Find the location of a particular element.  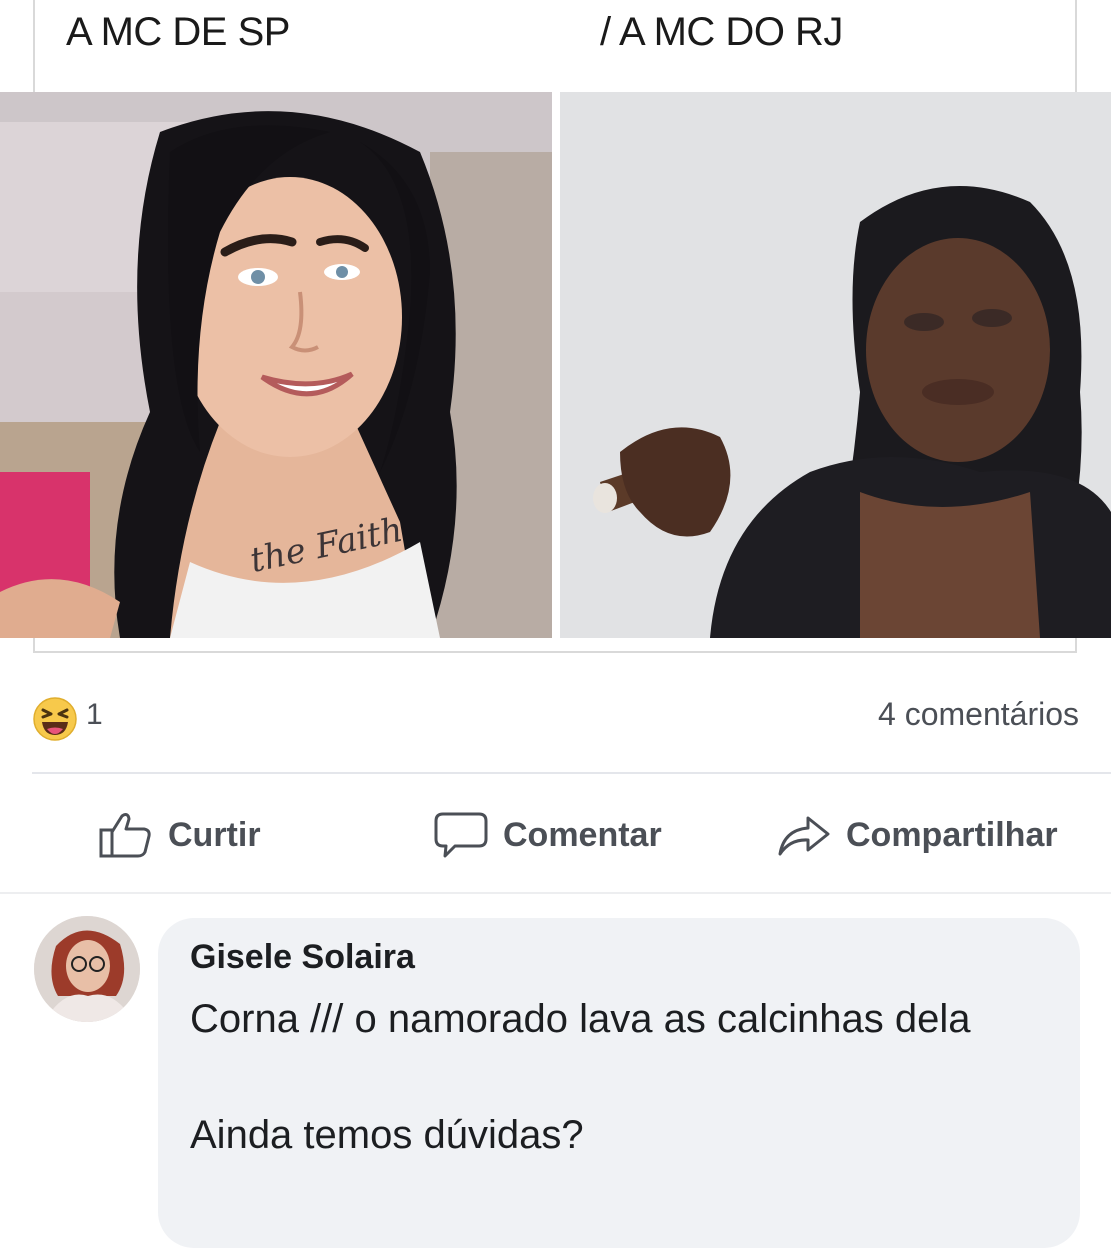

comment-button: Comentar is located at coordinates (547, 835).